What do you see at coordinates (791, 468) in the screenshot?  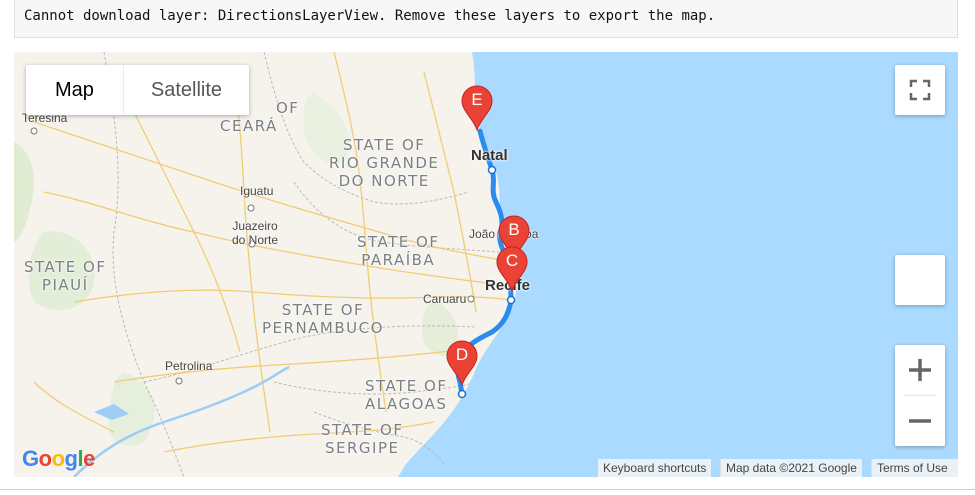 I see `map-data-attribution: Map data ©2021 Google` at bounding box center [791, 468].